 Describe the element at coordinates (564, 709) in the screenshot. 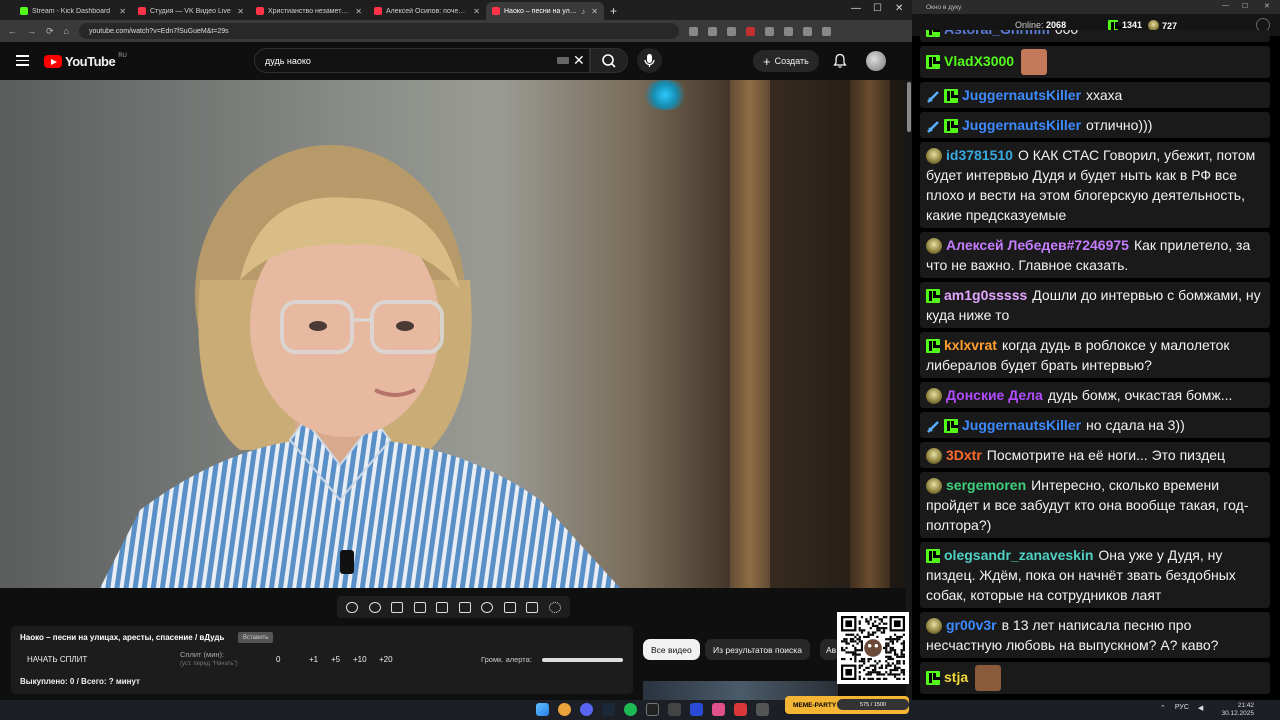

I see `chrome-icon` at that location.